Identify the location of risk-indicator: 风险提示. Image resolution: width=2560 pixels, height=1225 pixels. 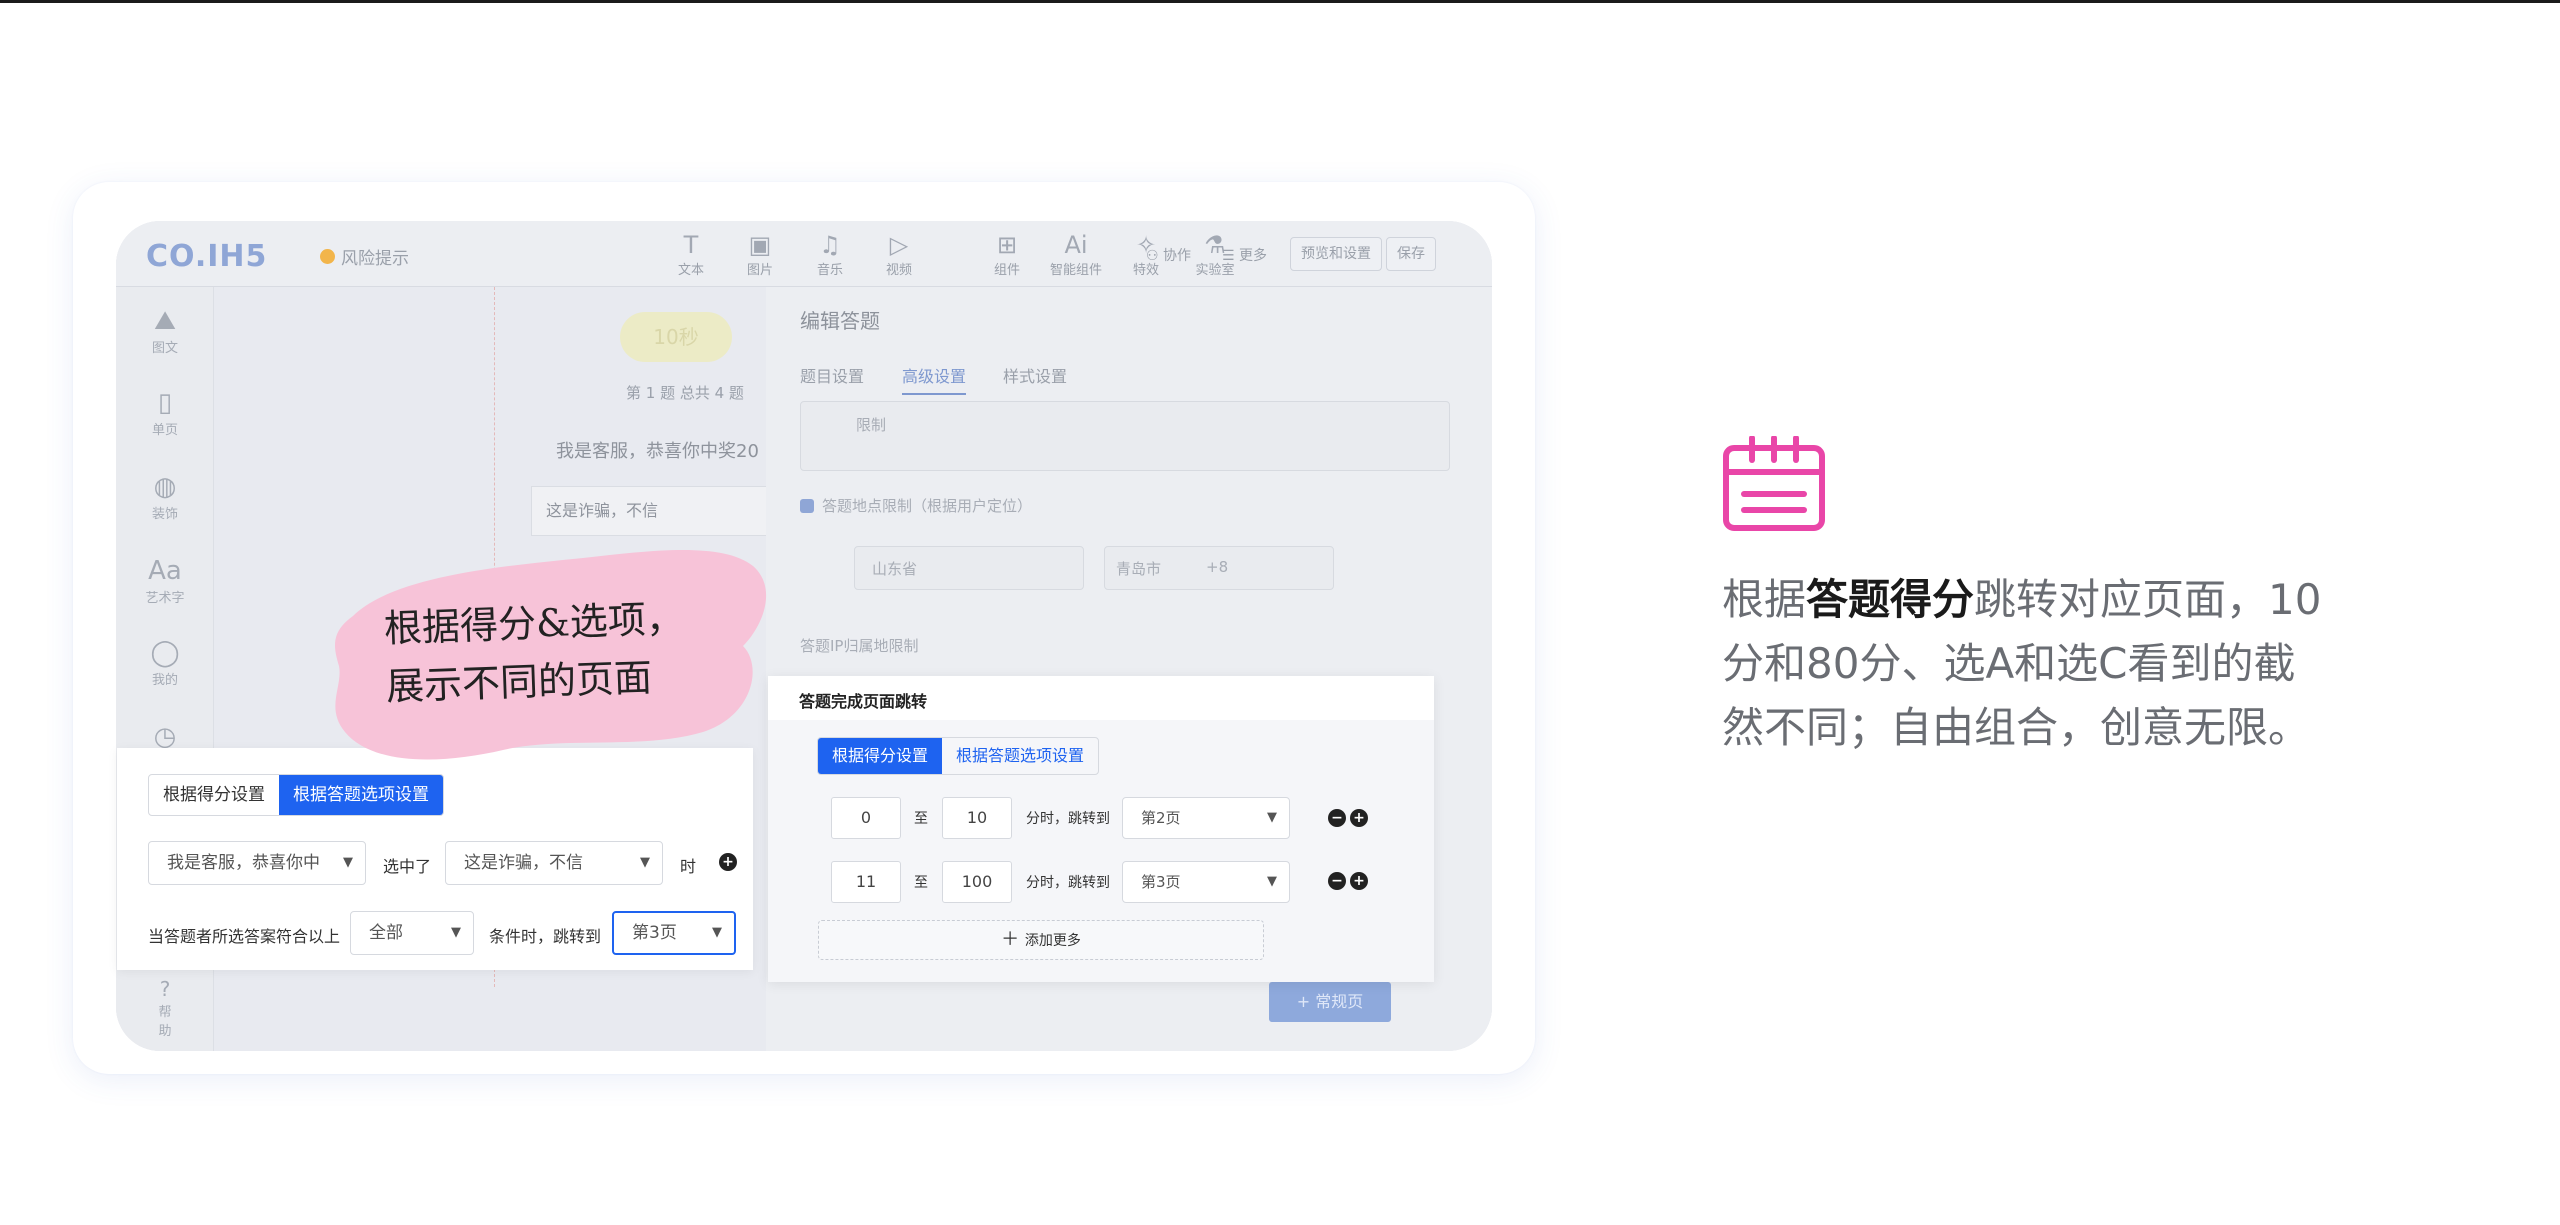
(364, 256).